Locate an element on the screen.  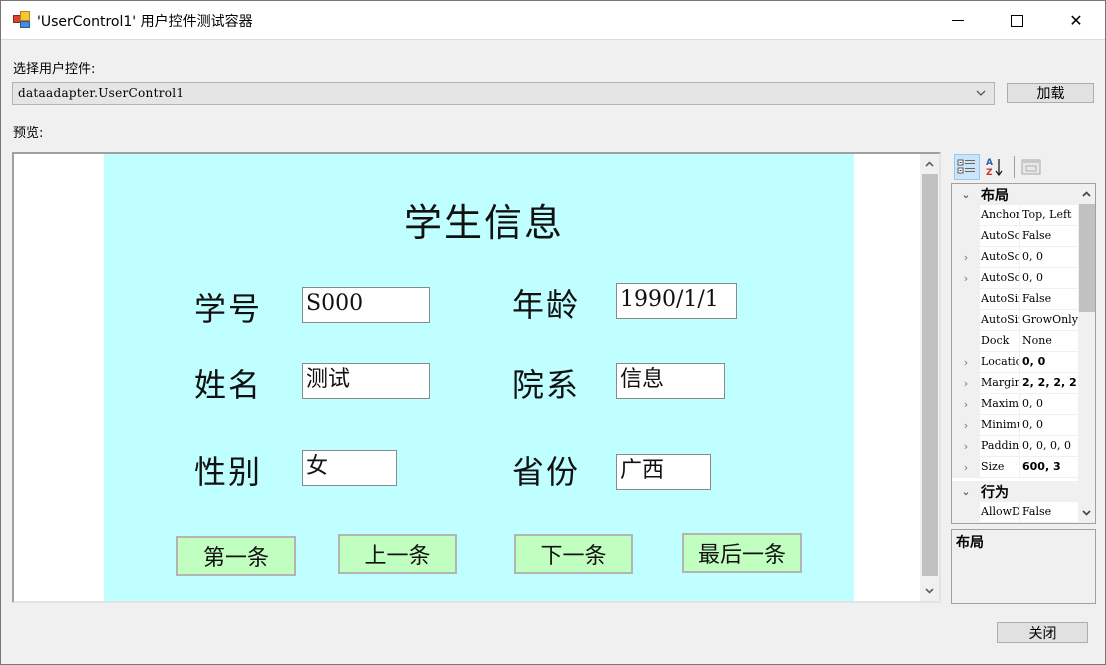
close-button: 关闭 is located at coordinates (1042, 632).